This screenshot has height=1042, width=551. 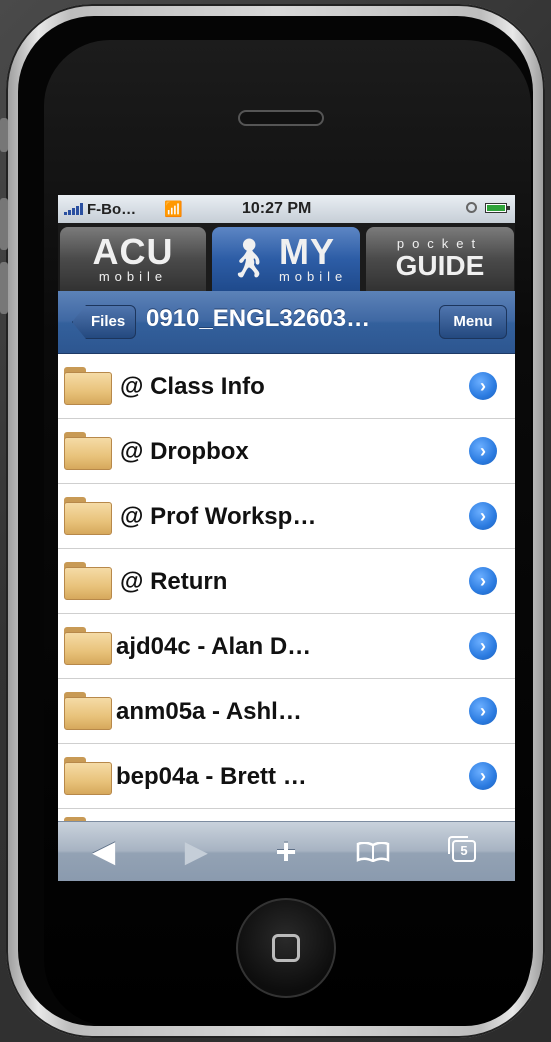 I want to click on menu-button: Menu, so click(x=473, y=322).